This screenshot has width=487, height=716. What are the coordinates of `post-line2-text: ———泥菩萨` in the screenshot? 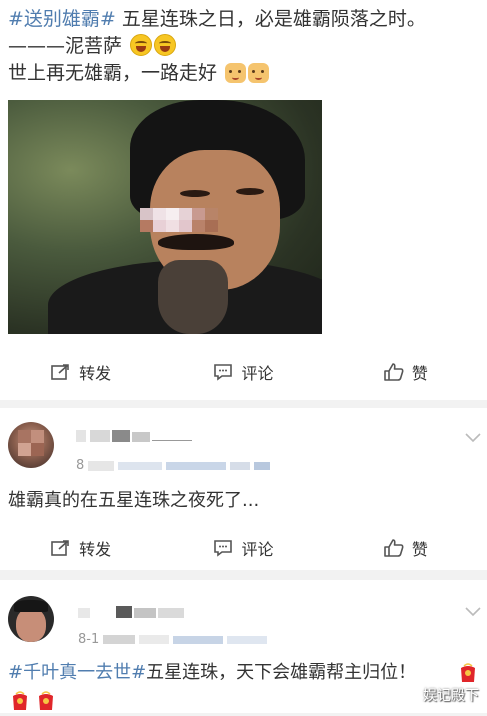 It's located at (65, 46).